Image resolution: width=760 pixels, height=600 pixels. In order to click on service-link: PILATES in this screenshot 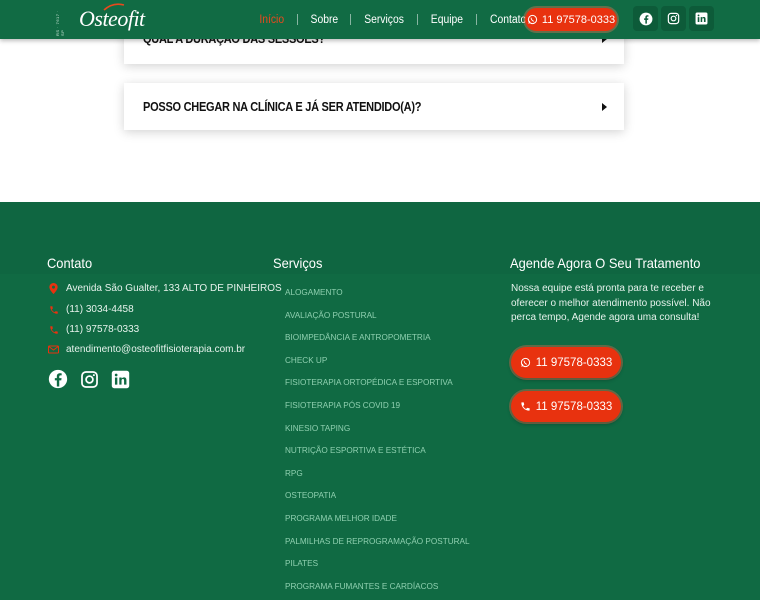, I will do `click(377, 570)`.